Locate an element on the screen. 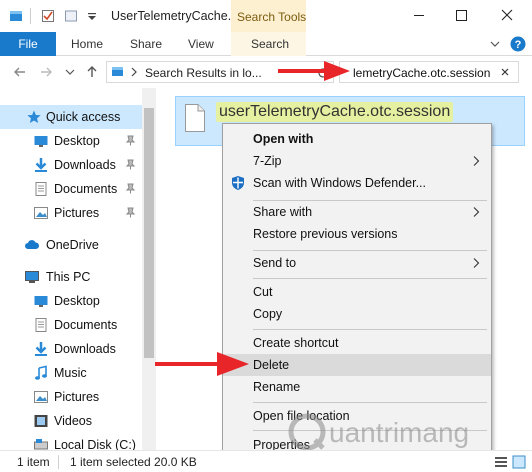 Image resolution: width=532 pixels, height=472 pixels. sidebar-item-documents-pc: Documents is located at coordinates (71, 325).